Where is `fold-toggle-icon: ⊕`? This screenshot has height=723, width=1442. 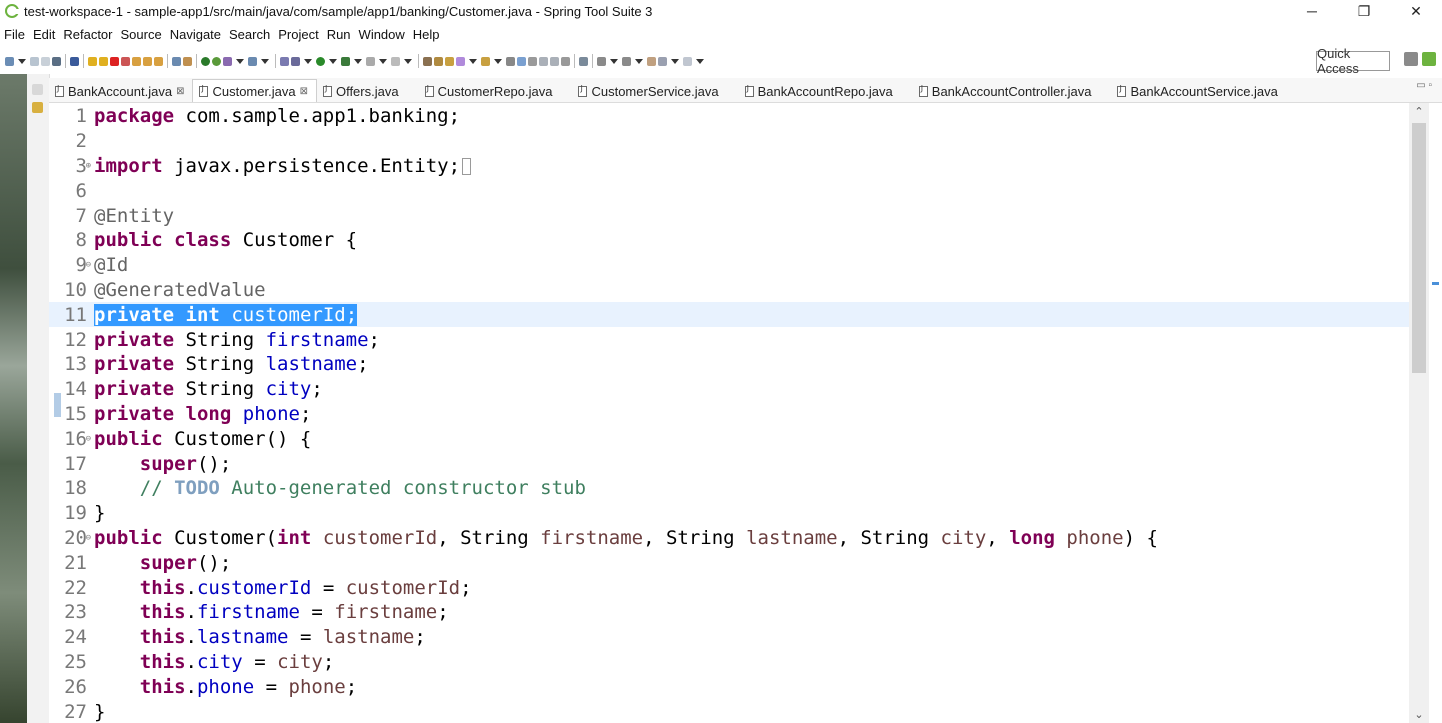
fold-toggle-icon: ⊕ is located at coordinates (88, 166).